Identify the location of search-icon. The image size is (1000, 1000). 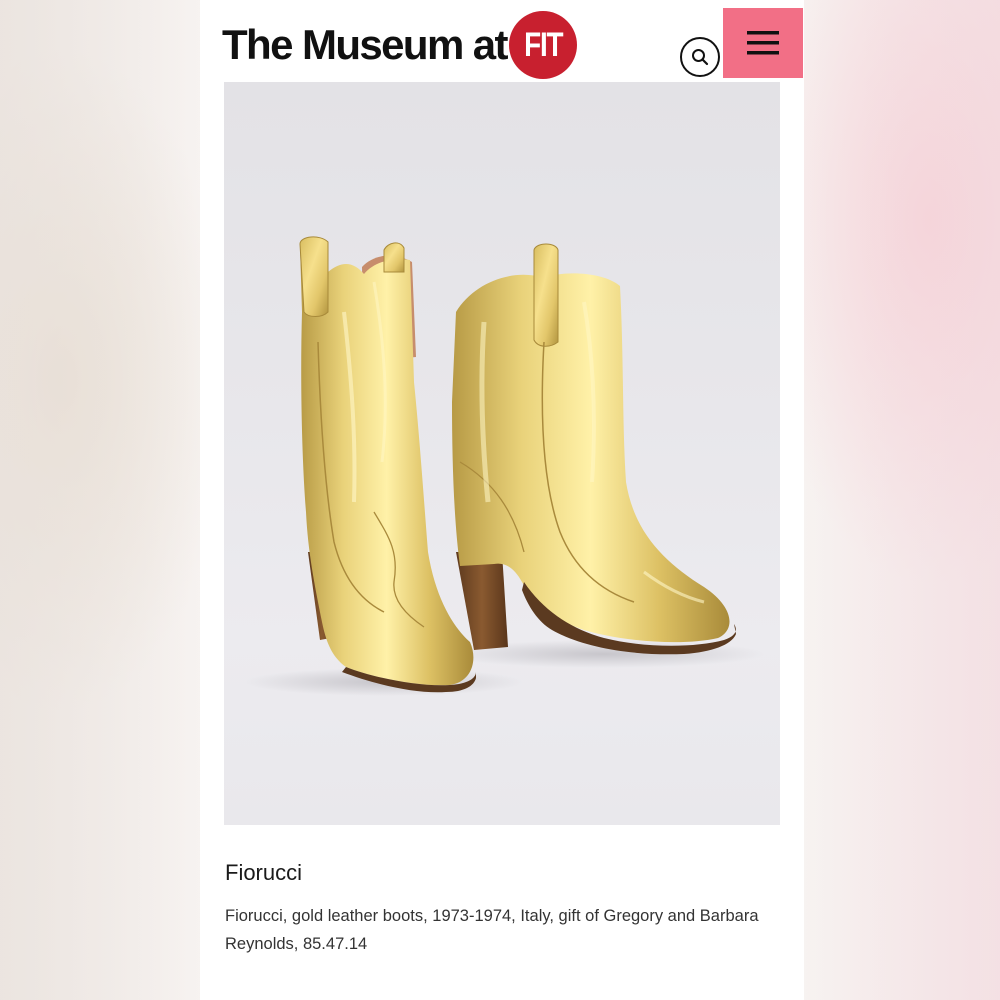
(700, 57).